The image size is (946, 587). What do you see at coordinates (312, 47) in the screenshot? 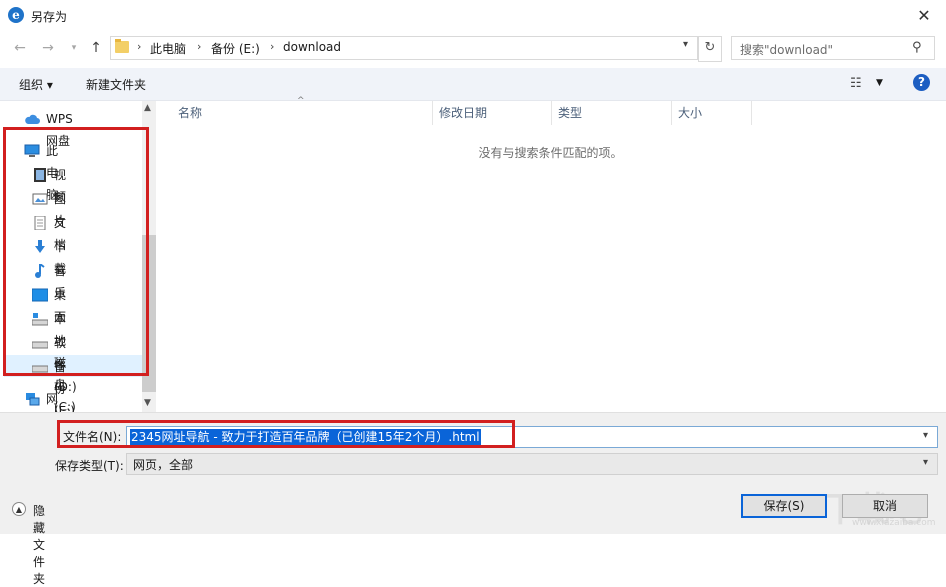
I see `breadcrumb-download: download` at bounding box center [312, 47].